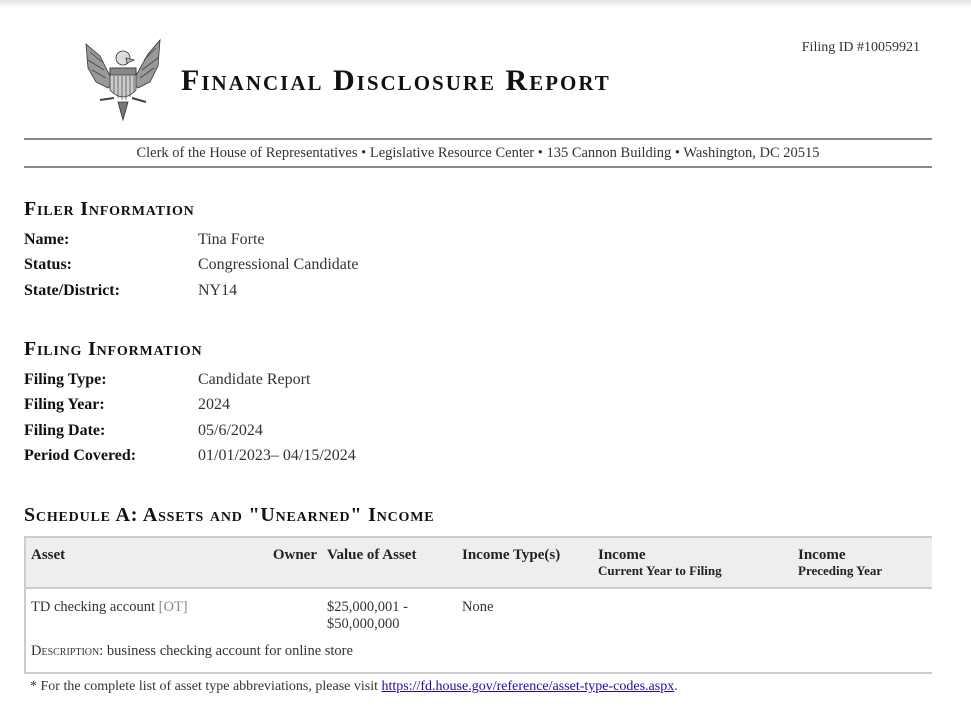  Describe the element at coordinates (190, 380) in the screenshot. I see `filing-type-row: Filing Type: Candidate Report` at that location.